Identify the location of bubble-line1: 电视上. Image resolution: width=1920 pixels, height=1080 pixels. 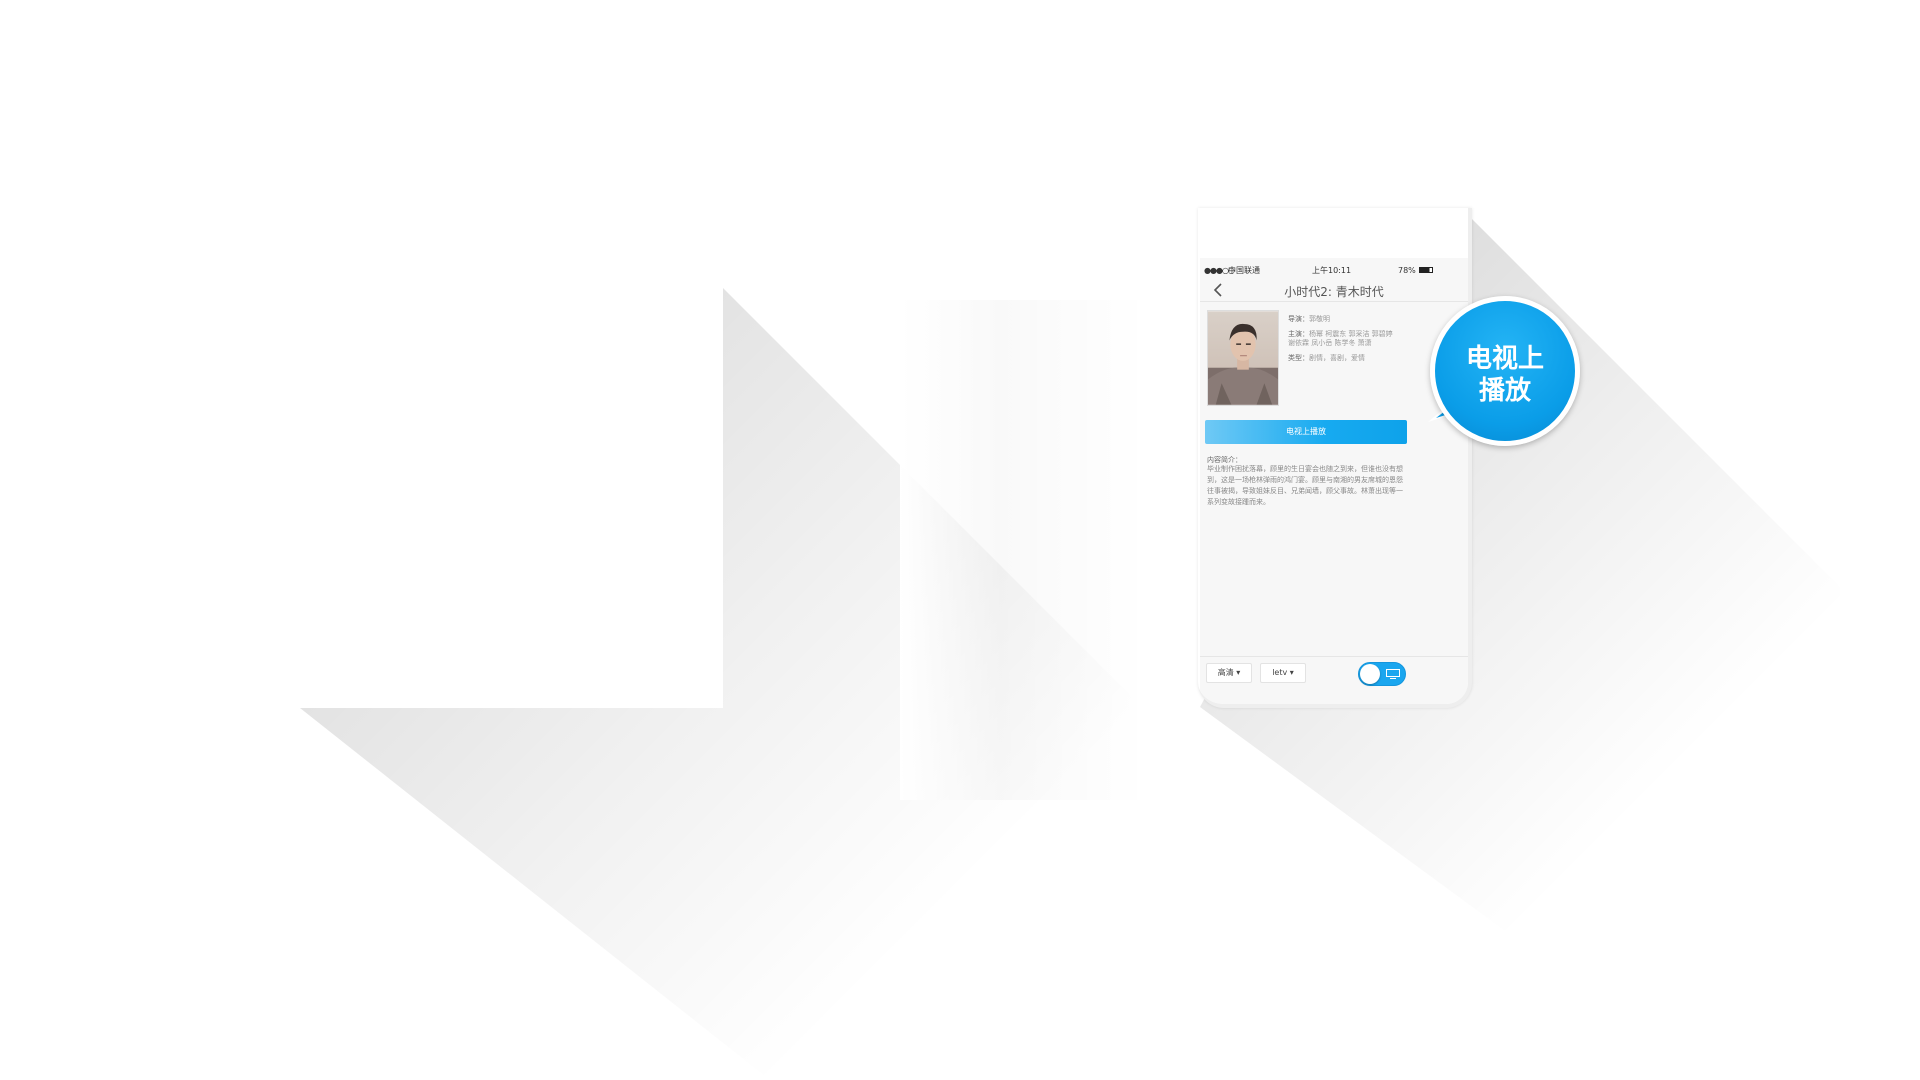
(1504, 359).